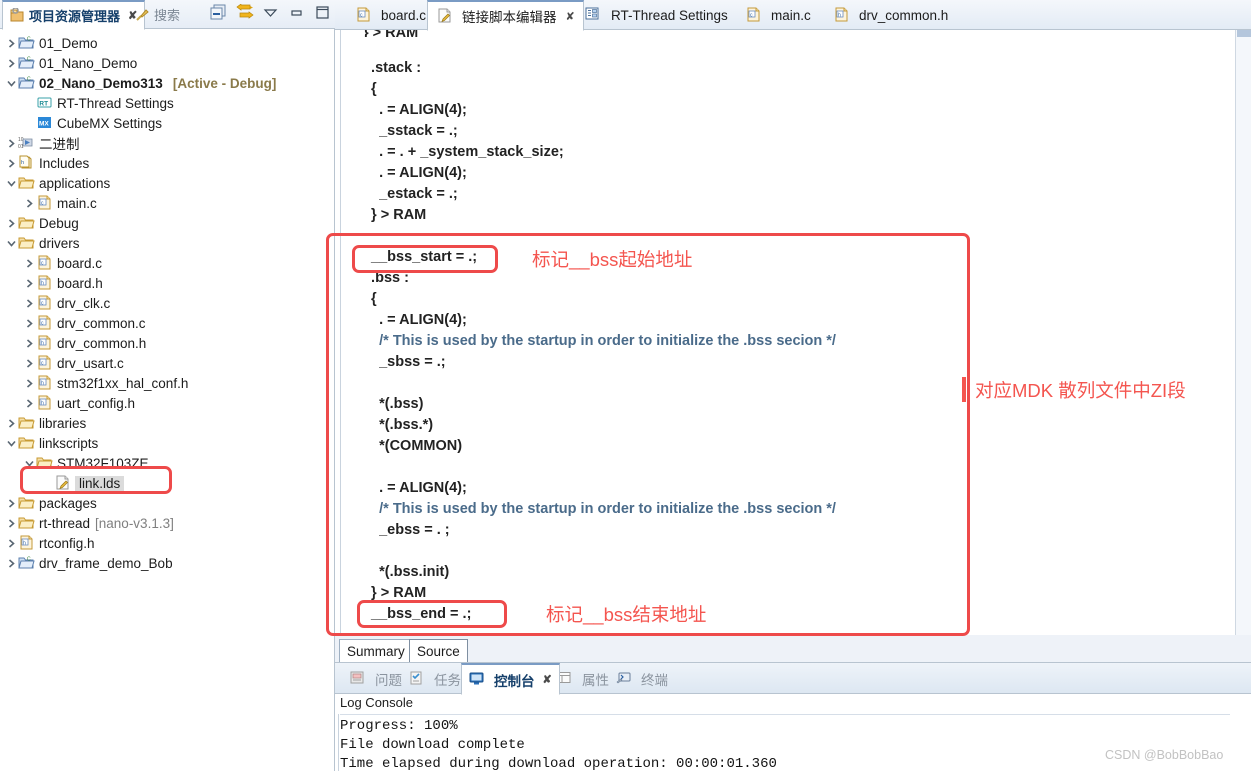 The height and width of the screenshot is (771, 1251). I want to click on tree-item-label: main.c, so click(77, 203).